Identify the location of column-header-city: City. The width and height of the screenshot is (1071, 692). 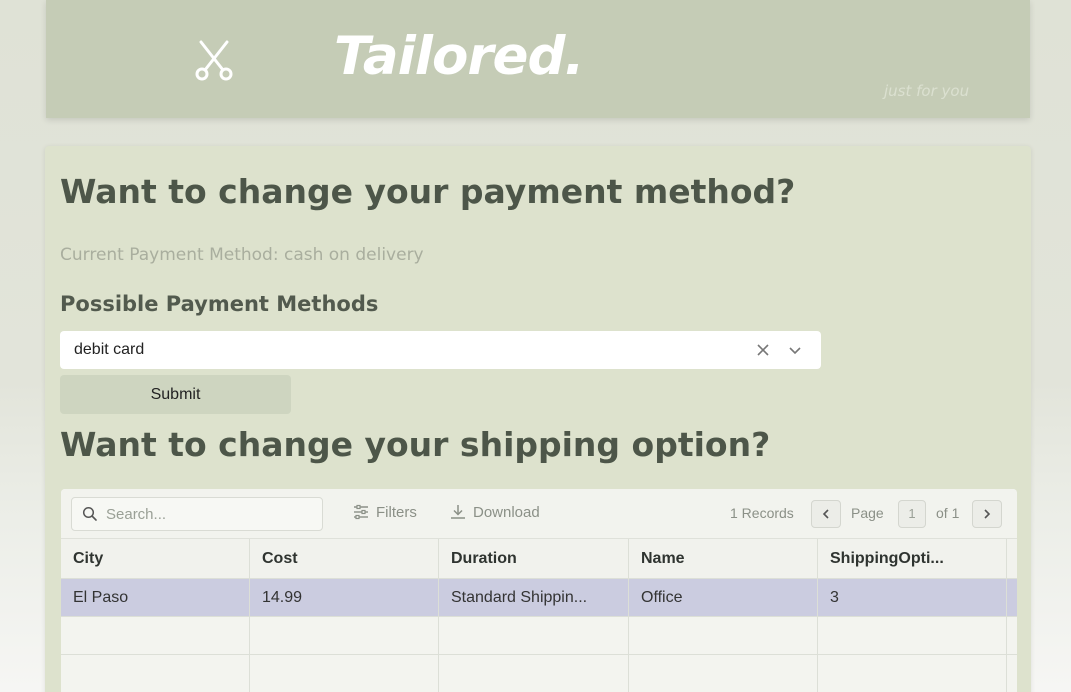
(155, 559).